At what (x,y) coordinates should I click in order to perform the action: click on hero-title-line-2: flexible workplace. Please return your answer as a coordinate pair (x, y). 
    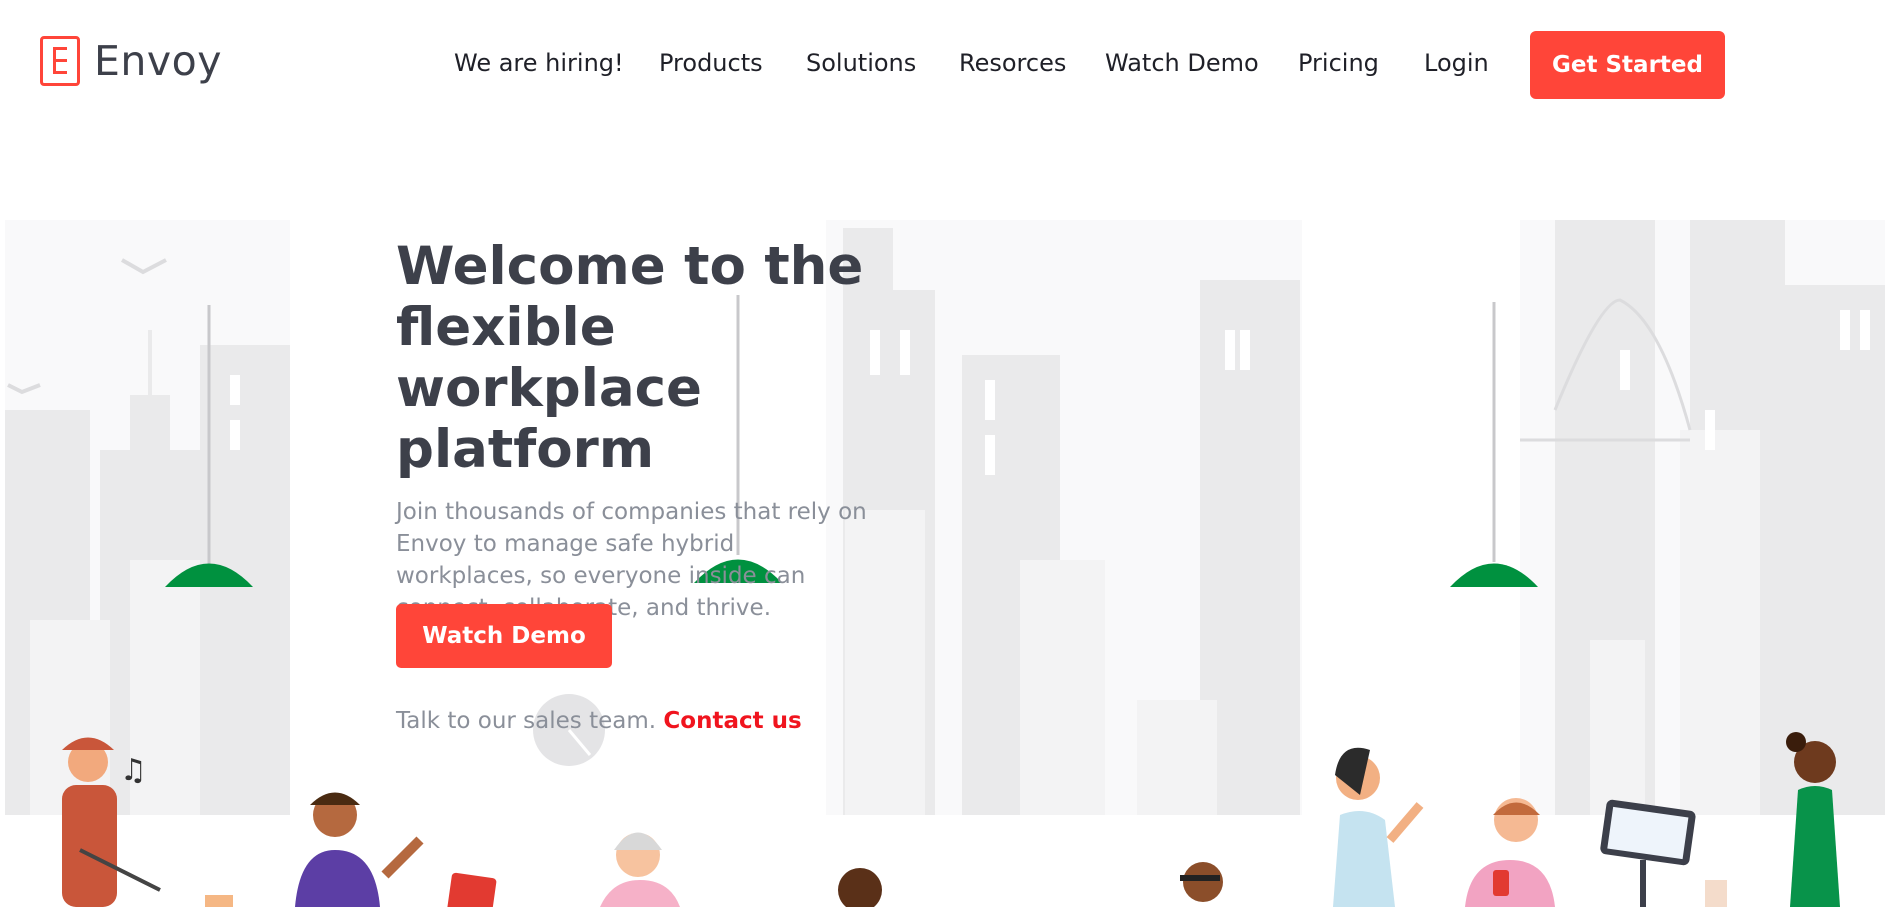
    Looking at the image, I should click on (549, 358).